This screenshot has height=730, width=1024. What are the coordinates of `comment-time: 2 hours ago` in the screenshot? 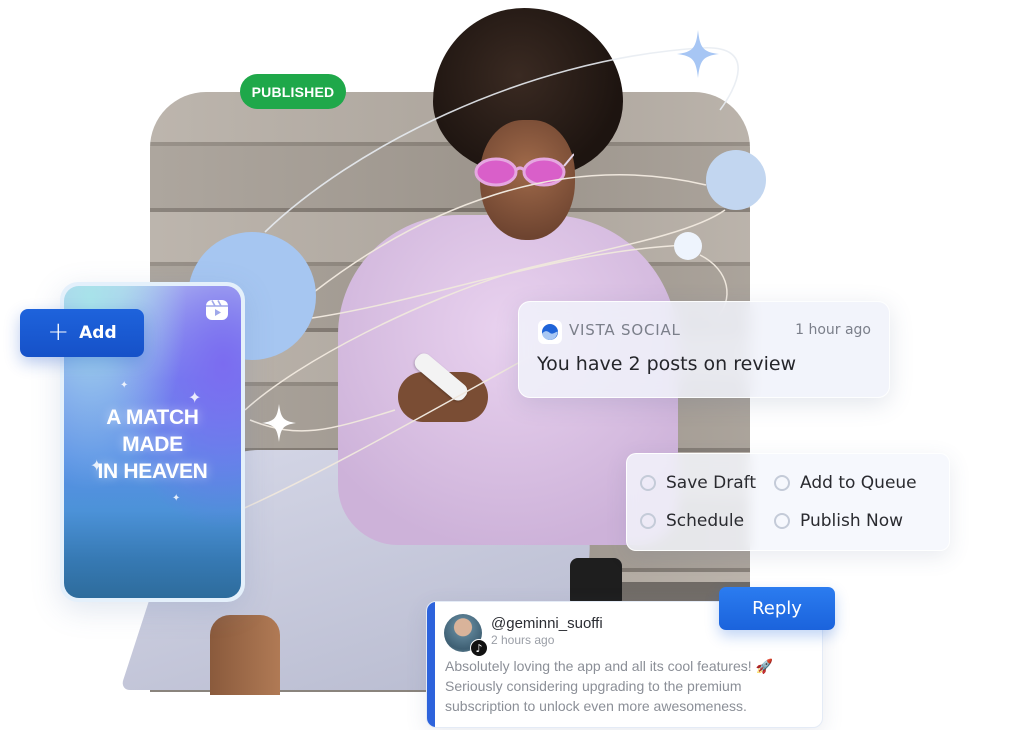 It's located at (523, 640).